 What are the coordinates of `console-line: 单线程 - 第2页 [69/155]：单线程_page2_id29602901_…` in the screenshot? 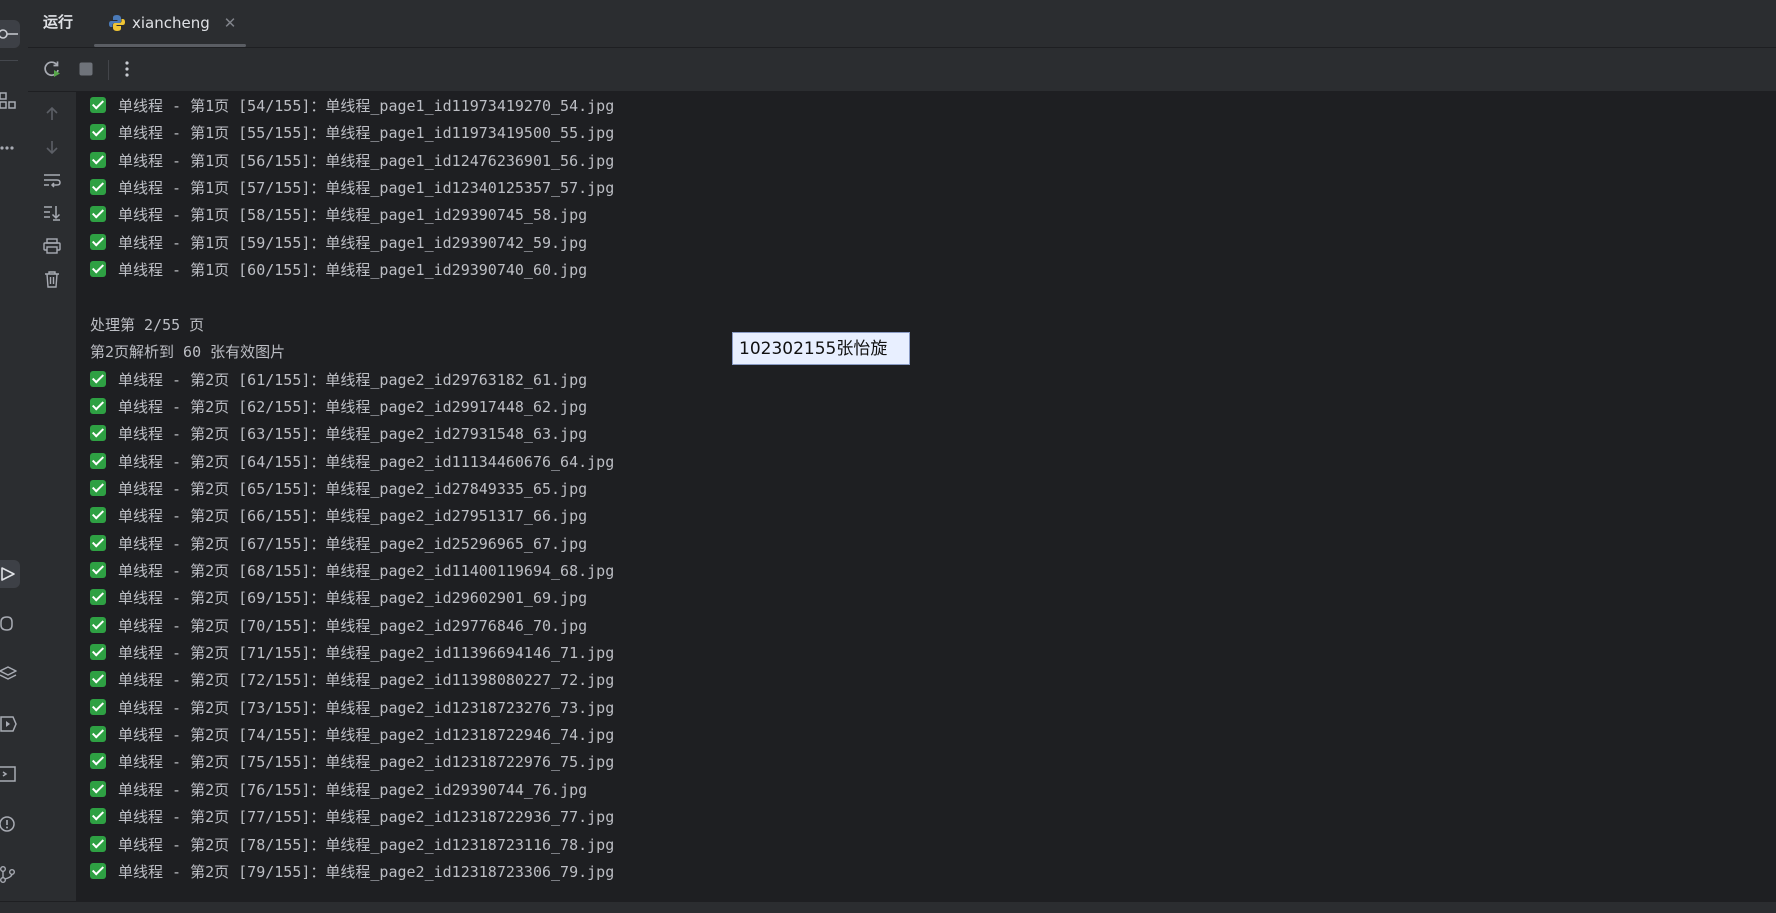 It's located at (338, 598).